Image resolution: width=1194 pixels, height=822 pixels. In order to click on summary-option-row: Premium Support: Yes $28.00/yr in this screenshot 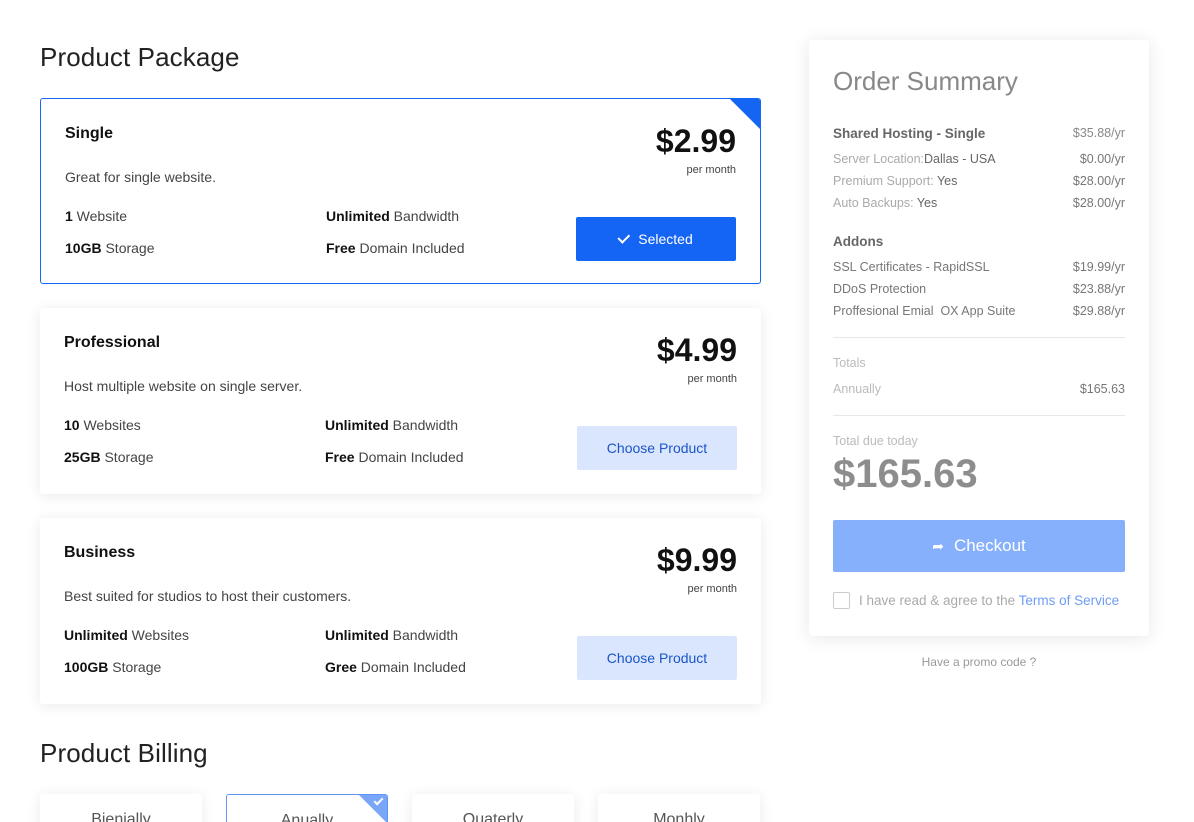, I will do `click(979, 181)`.